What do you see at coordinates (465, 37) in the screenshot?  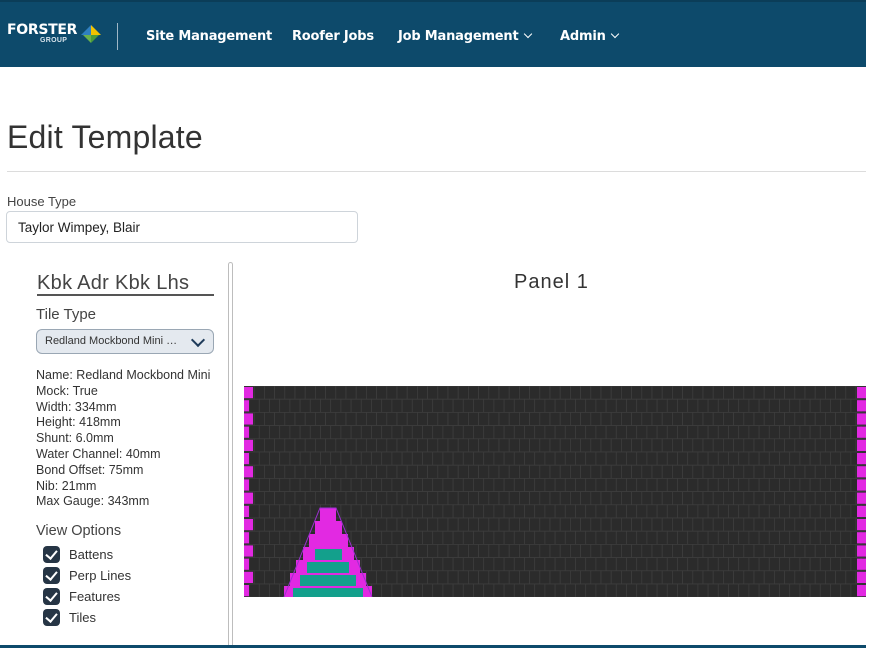 I see `nav-job-management: Job Management` at bounding box center [465, 37].